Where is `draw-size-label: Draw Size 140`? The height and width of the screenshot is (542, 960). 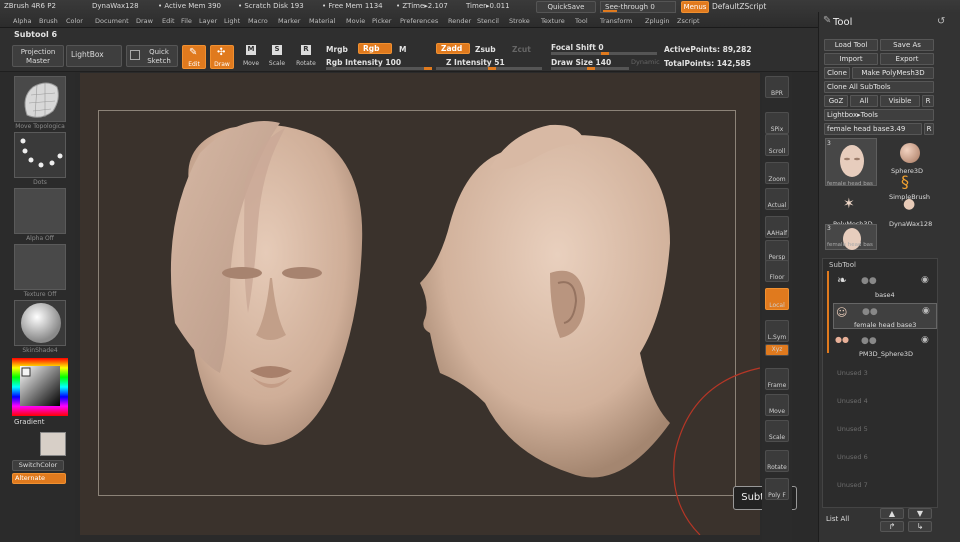
draw-size-label: Draw Size 140 is located at coordinates (581, 62).